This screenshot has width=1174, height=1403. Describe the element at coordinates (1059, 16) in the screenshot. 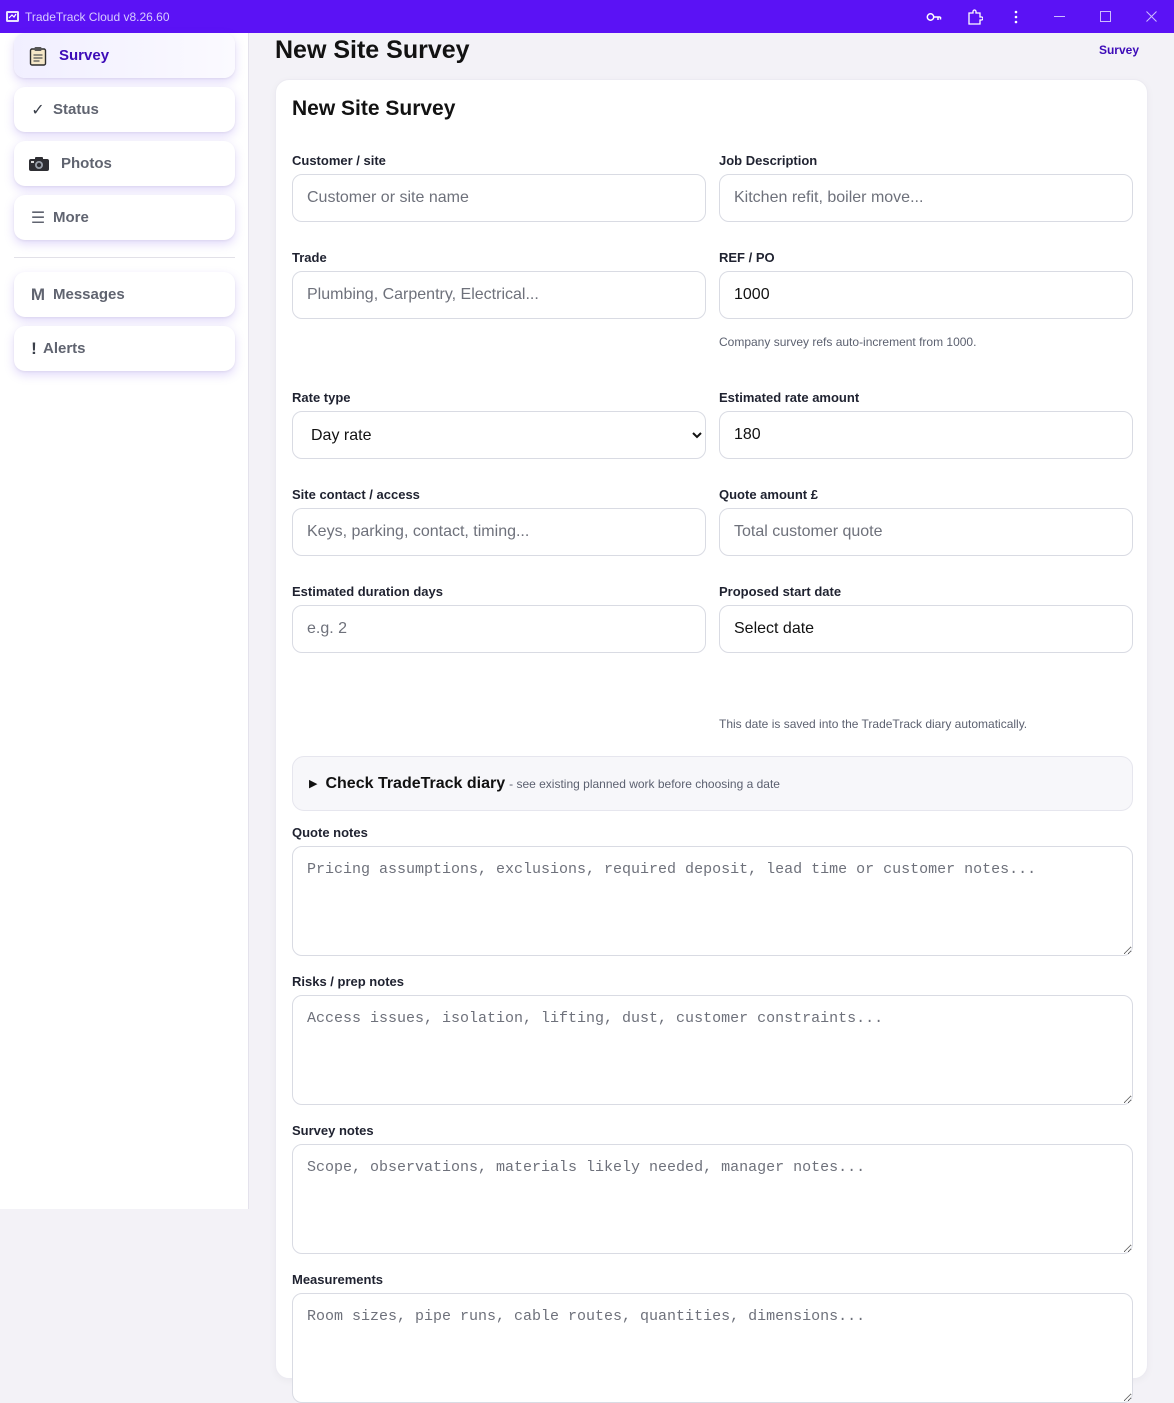

I see `minimize-icon` at that location.